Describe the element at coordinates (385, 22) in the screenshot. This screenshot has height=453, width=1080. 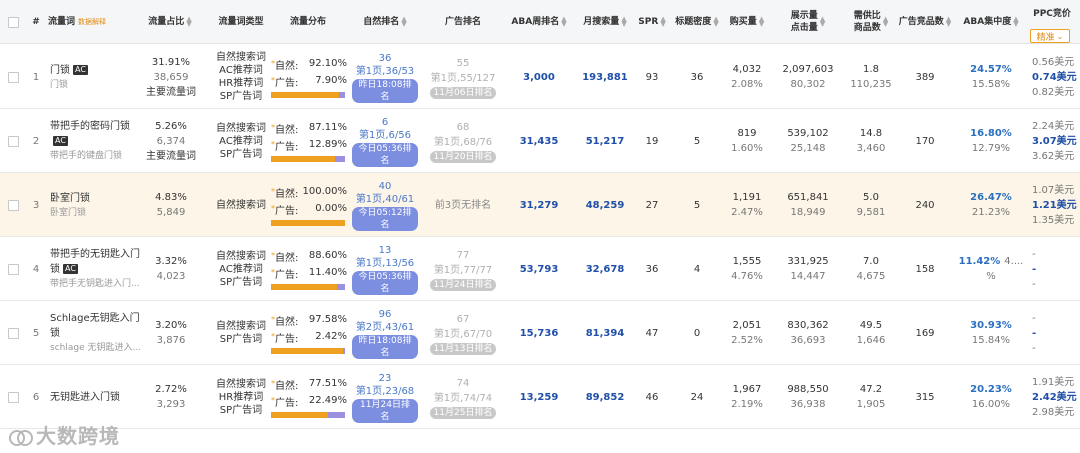
I see `header-natural-rank: 自然排名 ▲ ▼` at that location.